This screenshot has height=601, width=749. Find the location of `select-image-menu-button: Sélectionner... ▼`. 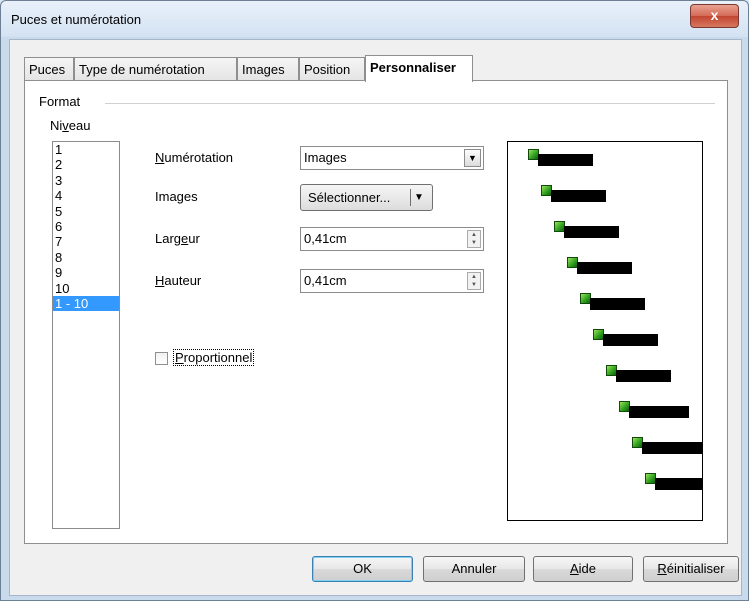

select-image-menu-button: Sélectionner... ▼ is located at coordinates (366, 197).